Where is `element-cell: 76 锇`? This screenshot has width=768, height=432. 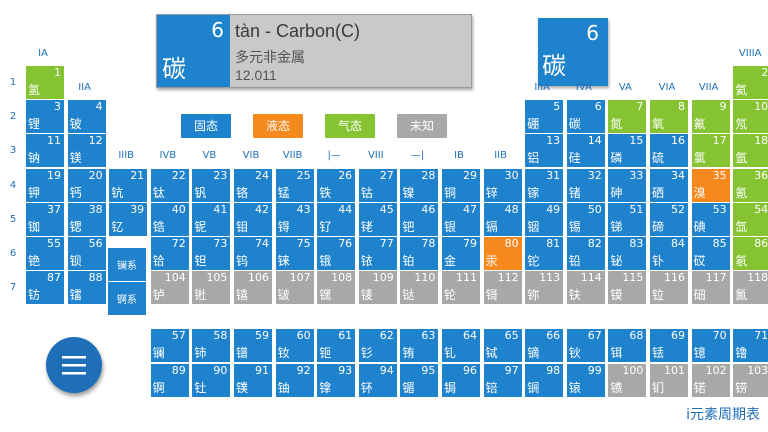 element-cell: 76 锇 is located at coordinates (336, 253).